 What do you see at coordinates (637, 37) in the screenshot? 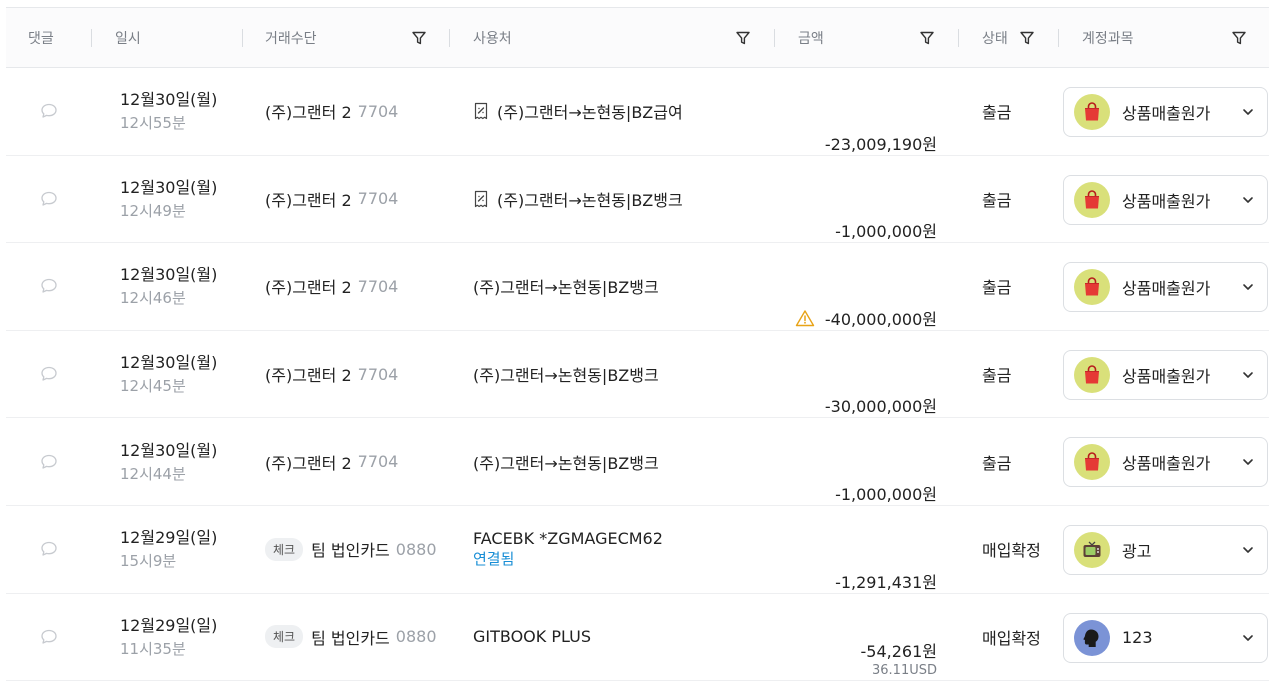
I see `table-header: 댓글 일시 거래수단 사용처 금액 상태 계정과목` at bounding box center [637, 37].